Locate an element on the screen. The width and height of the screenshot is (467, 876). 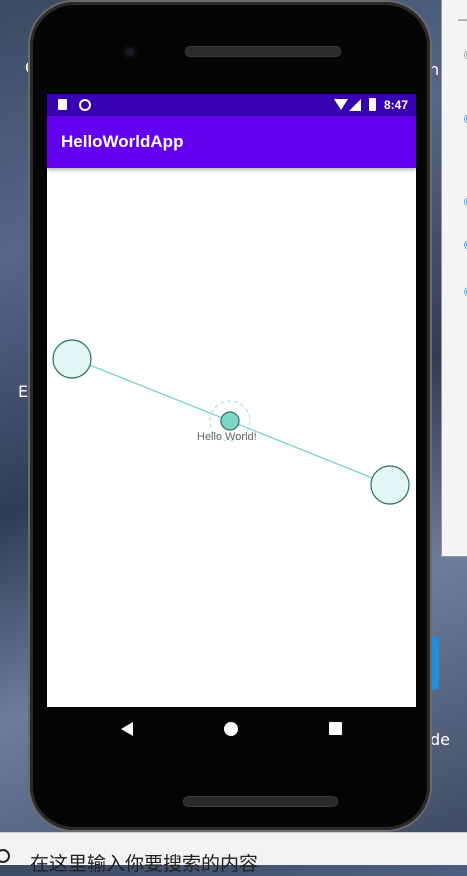
back-icon is located at coordinates (127, 729).